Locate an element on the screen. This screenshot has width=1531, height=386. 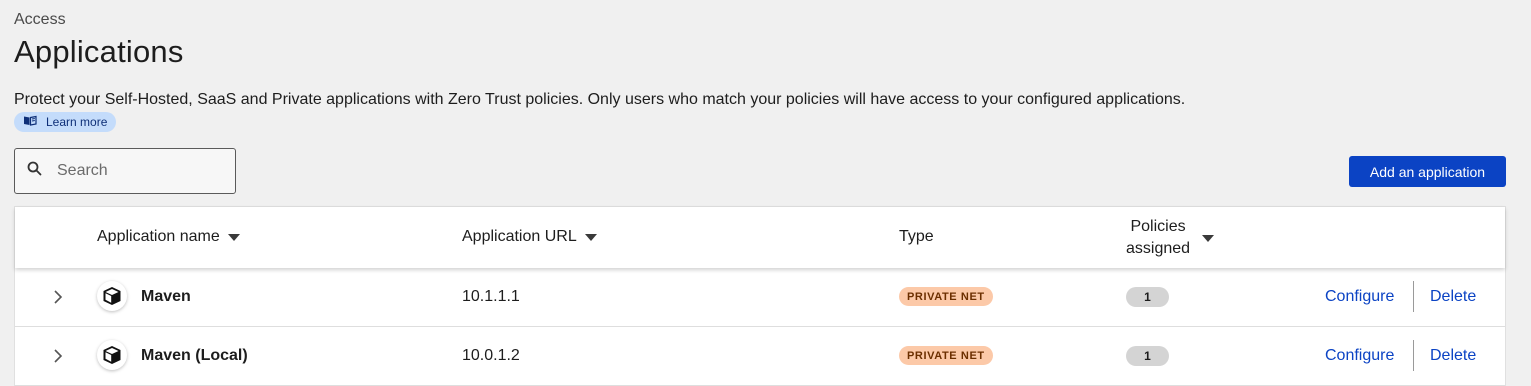
application-name: Maven is located at coordinates (166, 297).